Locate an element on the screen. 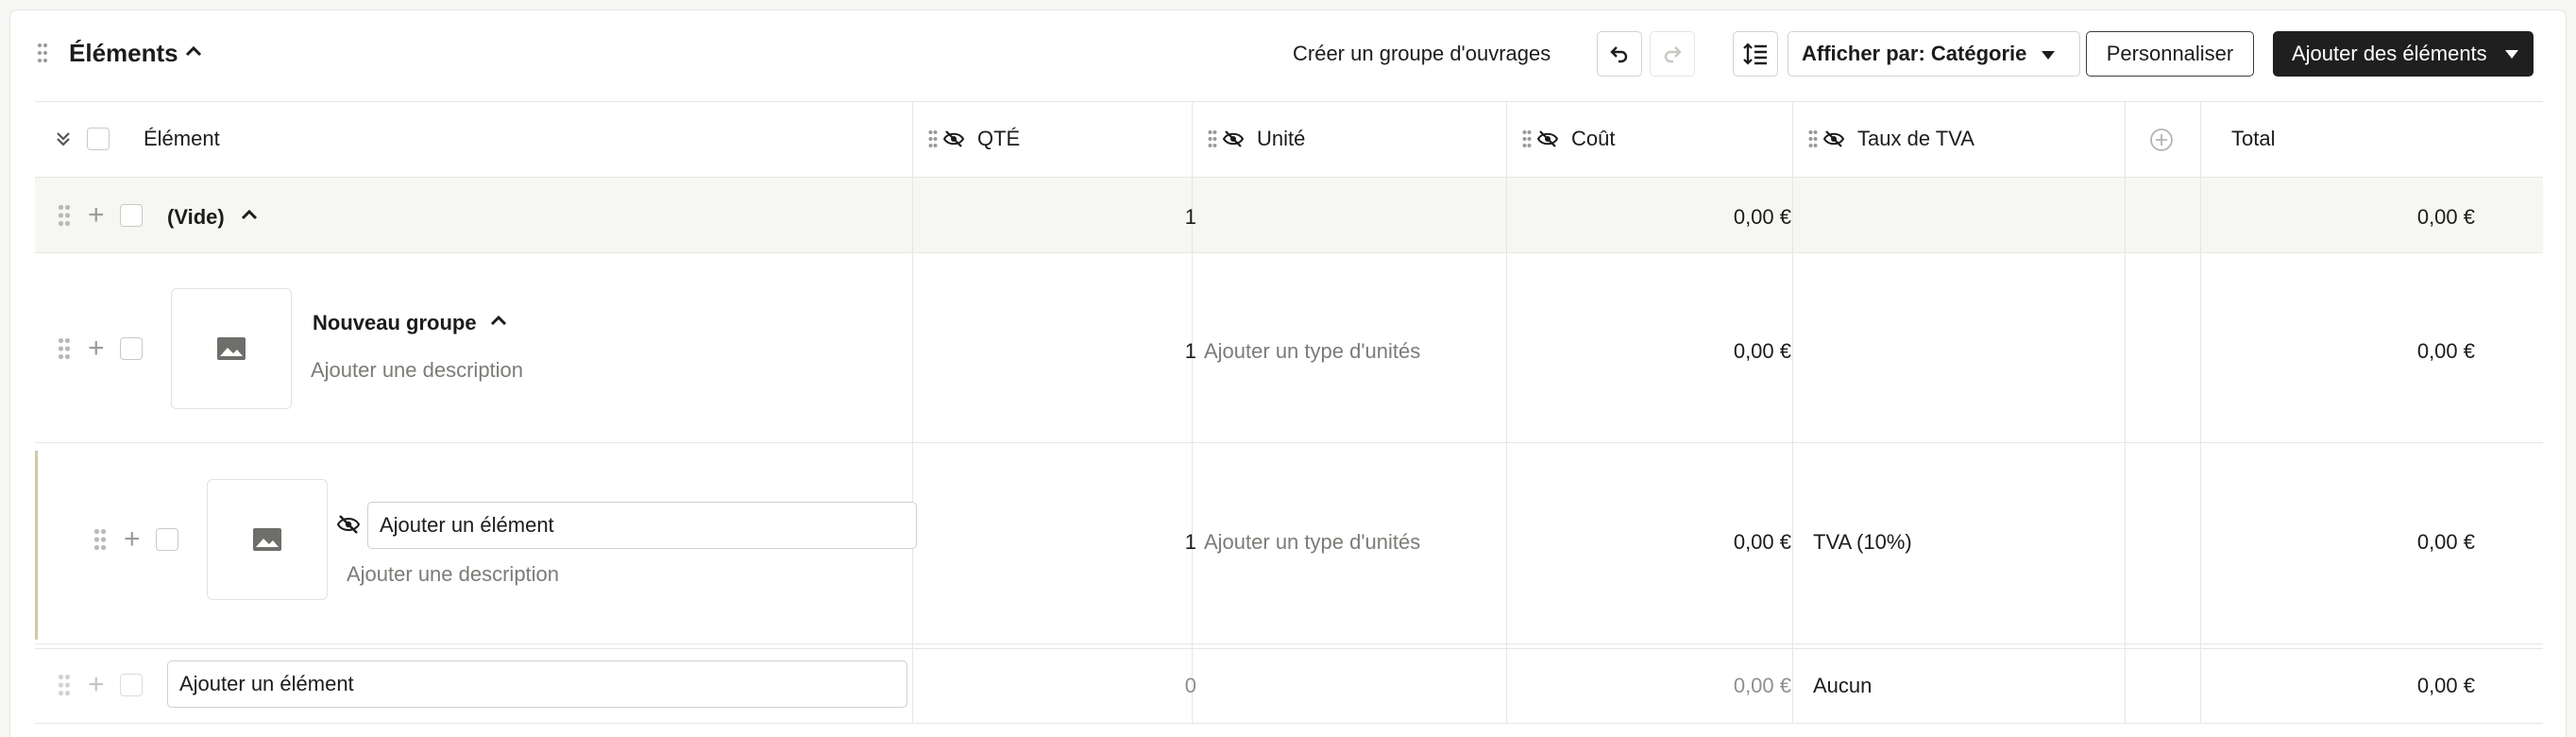 The image size is (2576, 737). item-name-input: Ajouter un élément is located at coordinates (642, 525).